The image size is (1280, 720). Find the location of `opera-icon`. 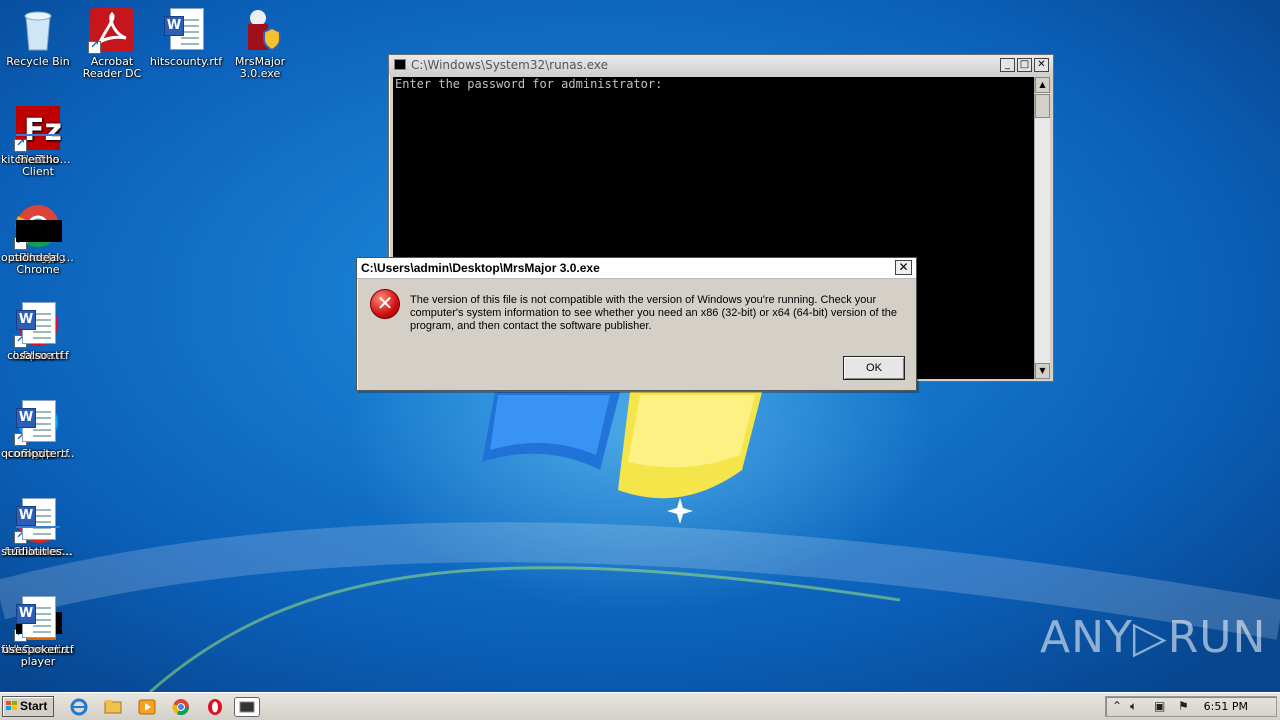

opera-icon is located at coordinates (215, 707).